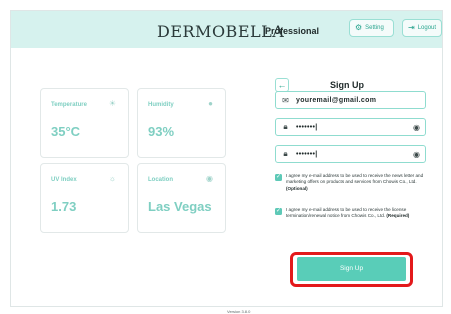  What do you see at coordinates (181, 123) in the screenshot?
I see `humidity-card: Humidity ● 93%` at bounding box center [181, 123].